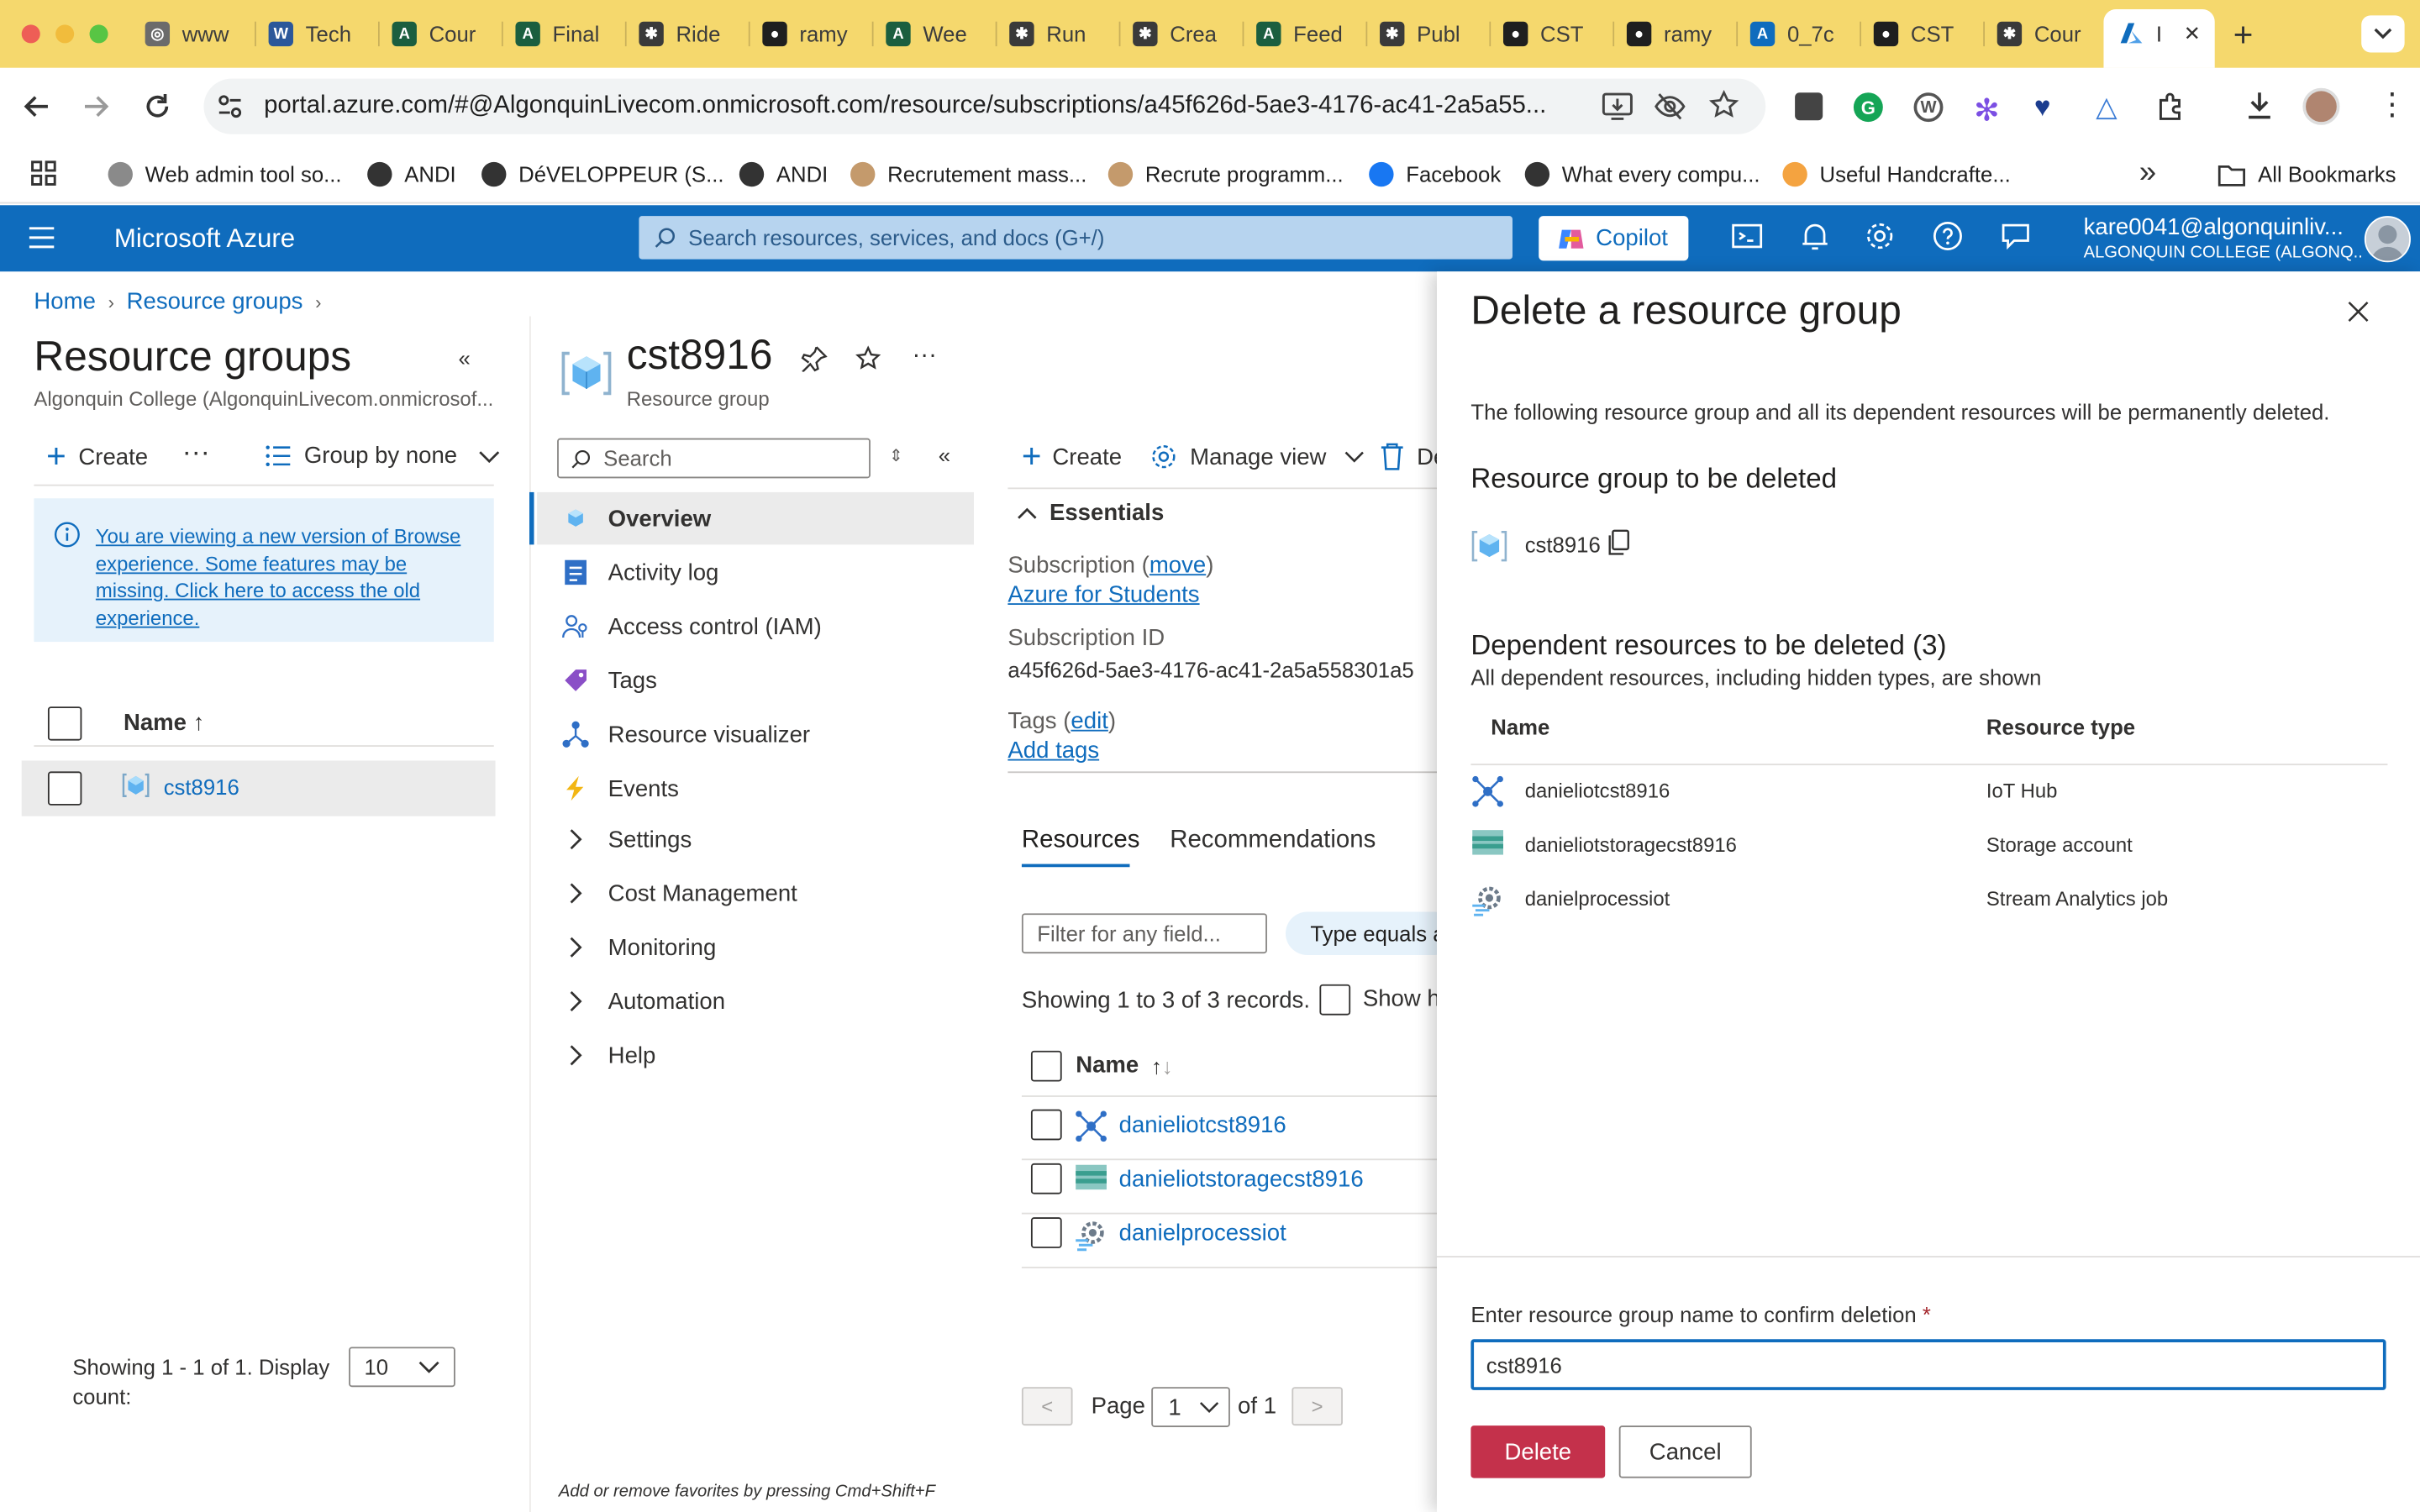  Describe the element at coordinates (1072, 456) in the screenshot. I see `create-resource-button: + Create` at that location.